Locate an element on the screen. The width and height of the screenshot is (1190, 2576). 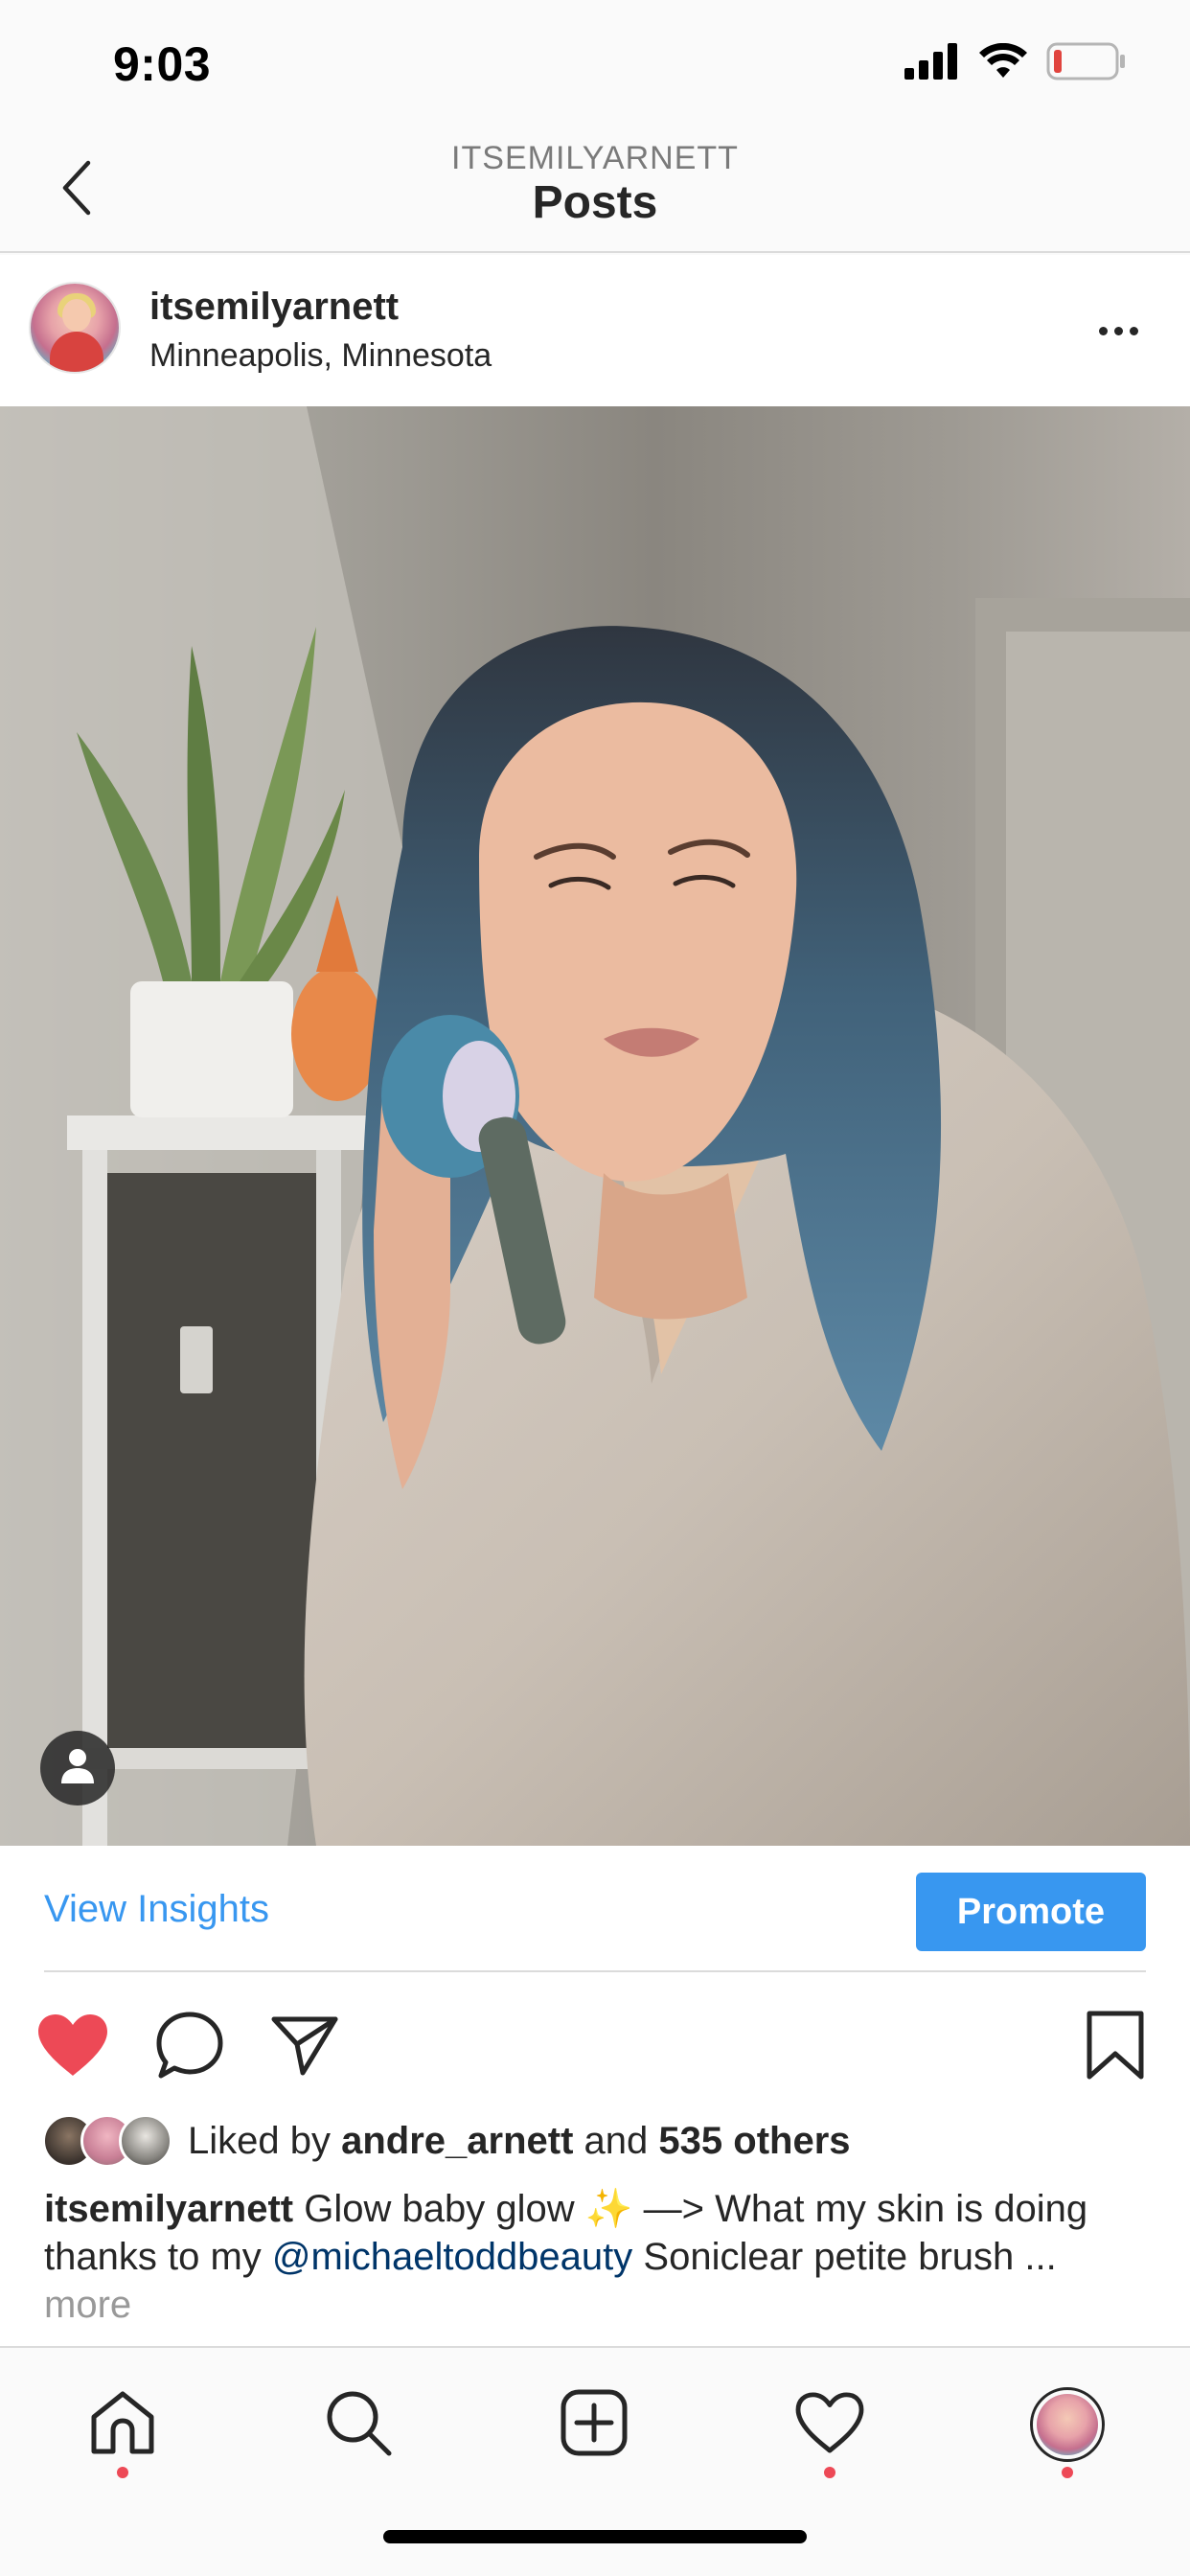
likes-prefix: Liked by is located at coordinates (259, 2141).